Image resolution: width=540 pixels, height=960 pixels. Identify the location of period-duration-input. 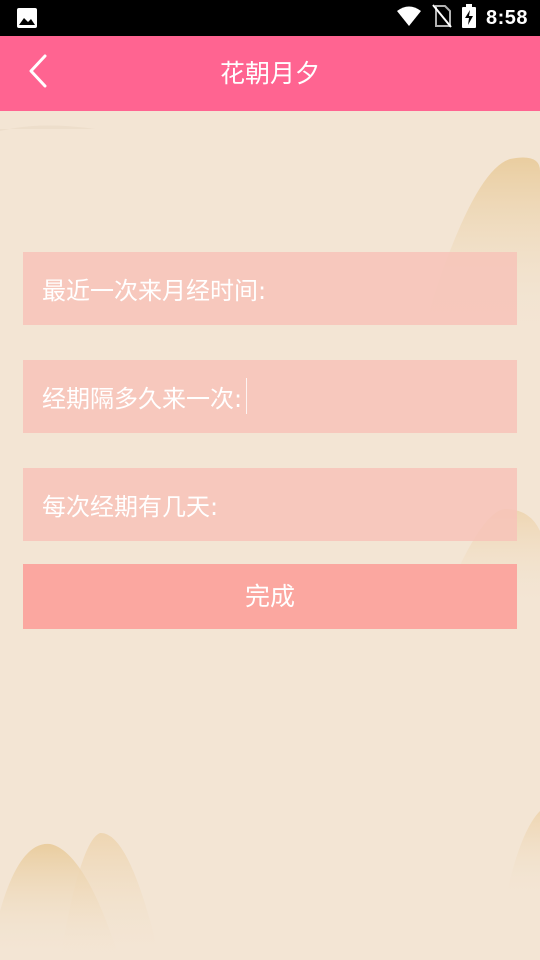
(367, 504).